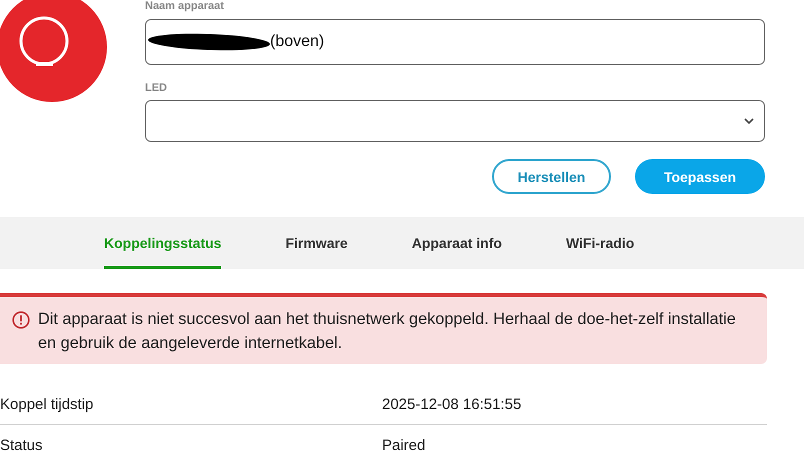  What do you see at coordinates (452, 404) in the screenshot?
I see `detail-value: 2025-12-08 16:51:55` at bounding box center [452, 404].